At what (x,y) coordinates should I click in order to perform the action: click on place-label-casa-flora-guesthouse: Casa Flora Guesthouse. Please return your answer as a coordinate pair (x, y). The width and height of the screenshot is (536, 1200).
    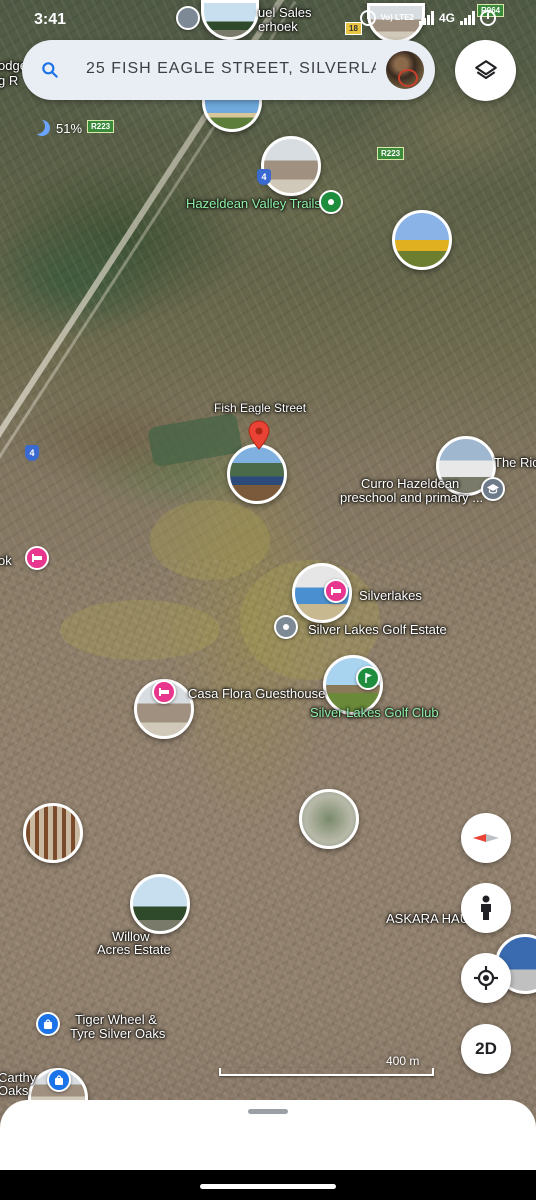
    Looking at the image, I should click on (256, 693).